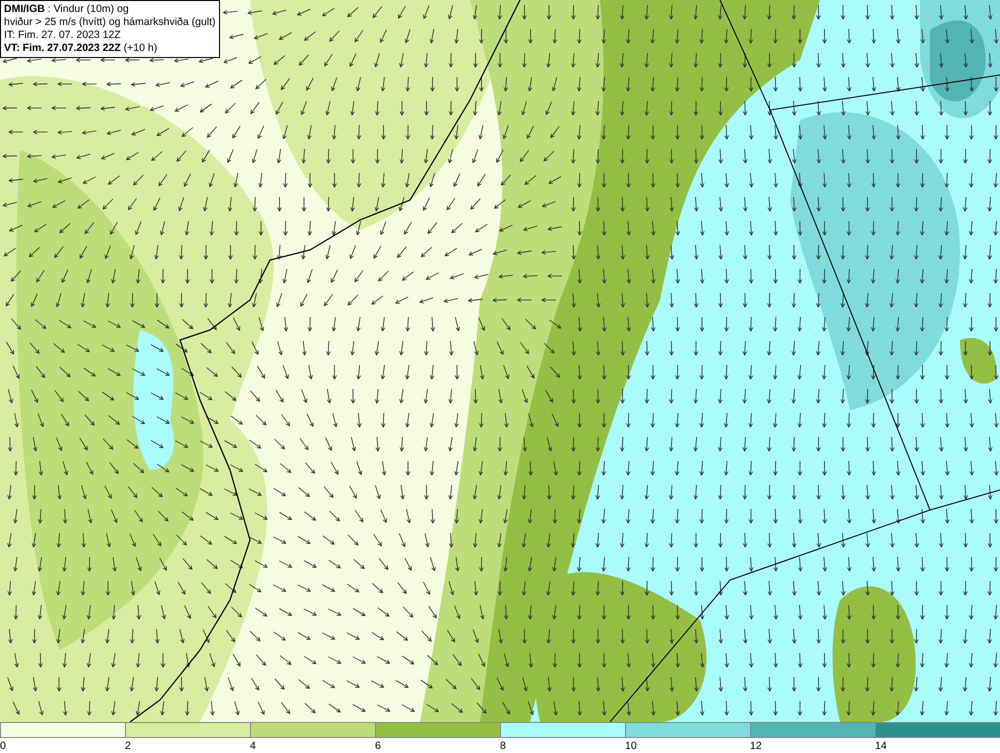  Describe the element at coordinates (81, 48) in the screenshot. I see `info-line: VT: Fim. 27.07.2023 22Z (+10 h)` at that location.